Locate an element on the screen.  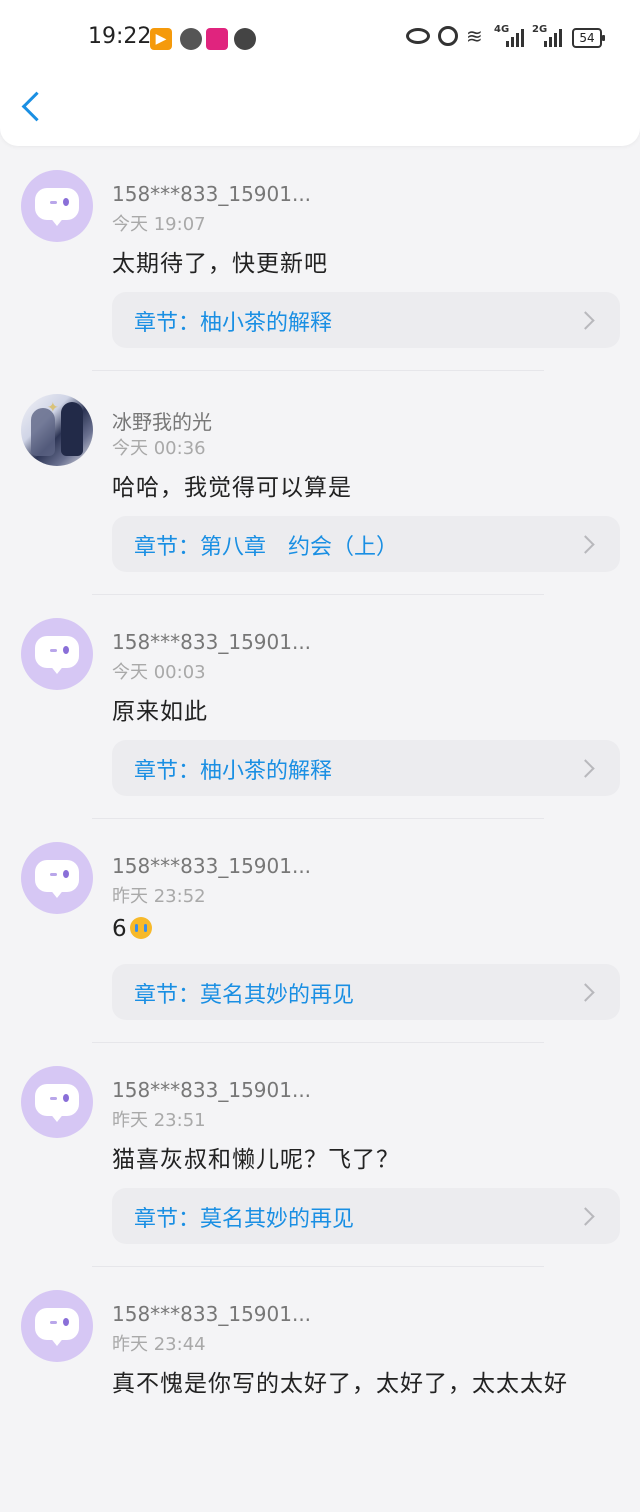
back-chevron-left-icon is located at coordinates (36, 106).